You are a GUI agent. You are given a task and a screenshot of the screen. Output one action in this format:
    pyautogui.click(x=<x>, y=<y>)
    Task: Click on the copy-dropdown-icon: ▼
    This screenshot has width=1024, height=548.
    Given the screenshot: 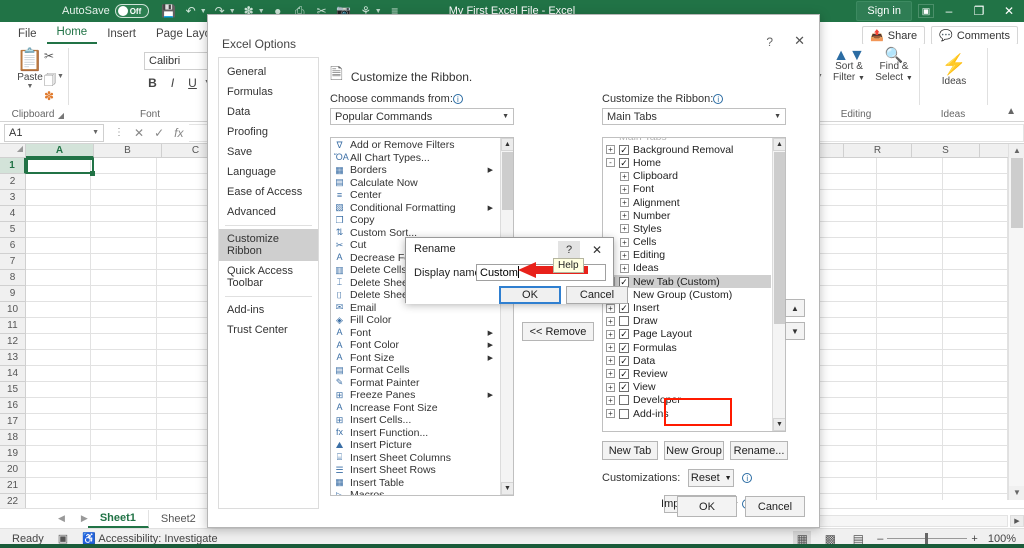 What is the action you would take?
    pyautogui.click(x=60, y=76)
    